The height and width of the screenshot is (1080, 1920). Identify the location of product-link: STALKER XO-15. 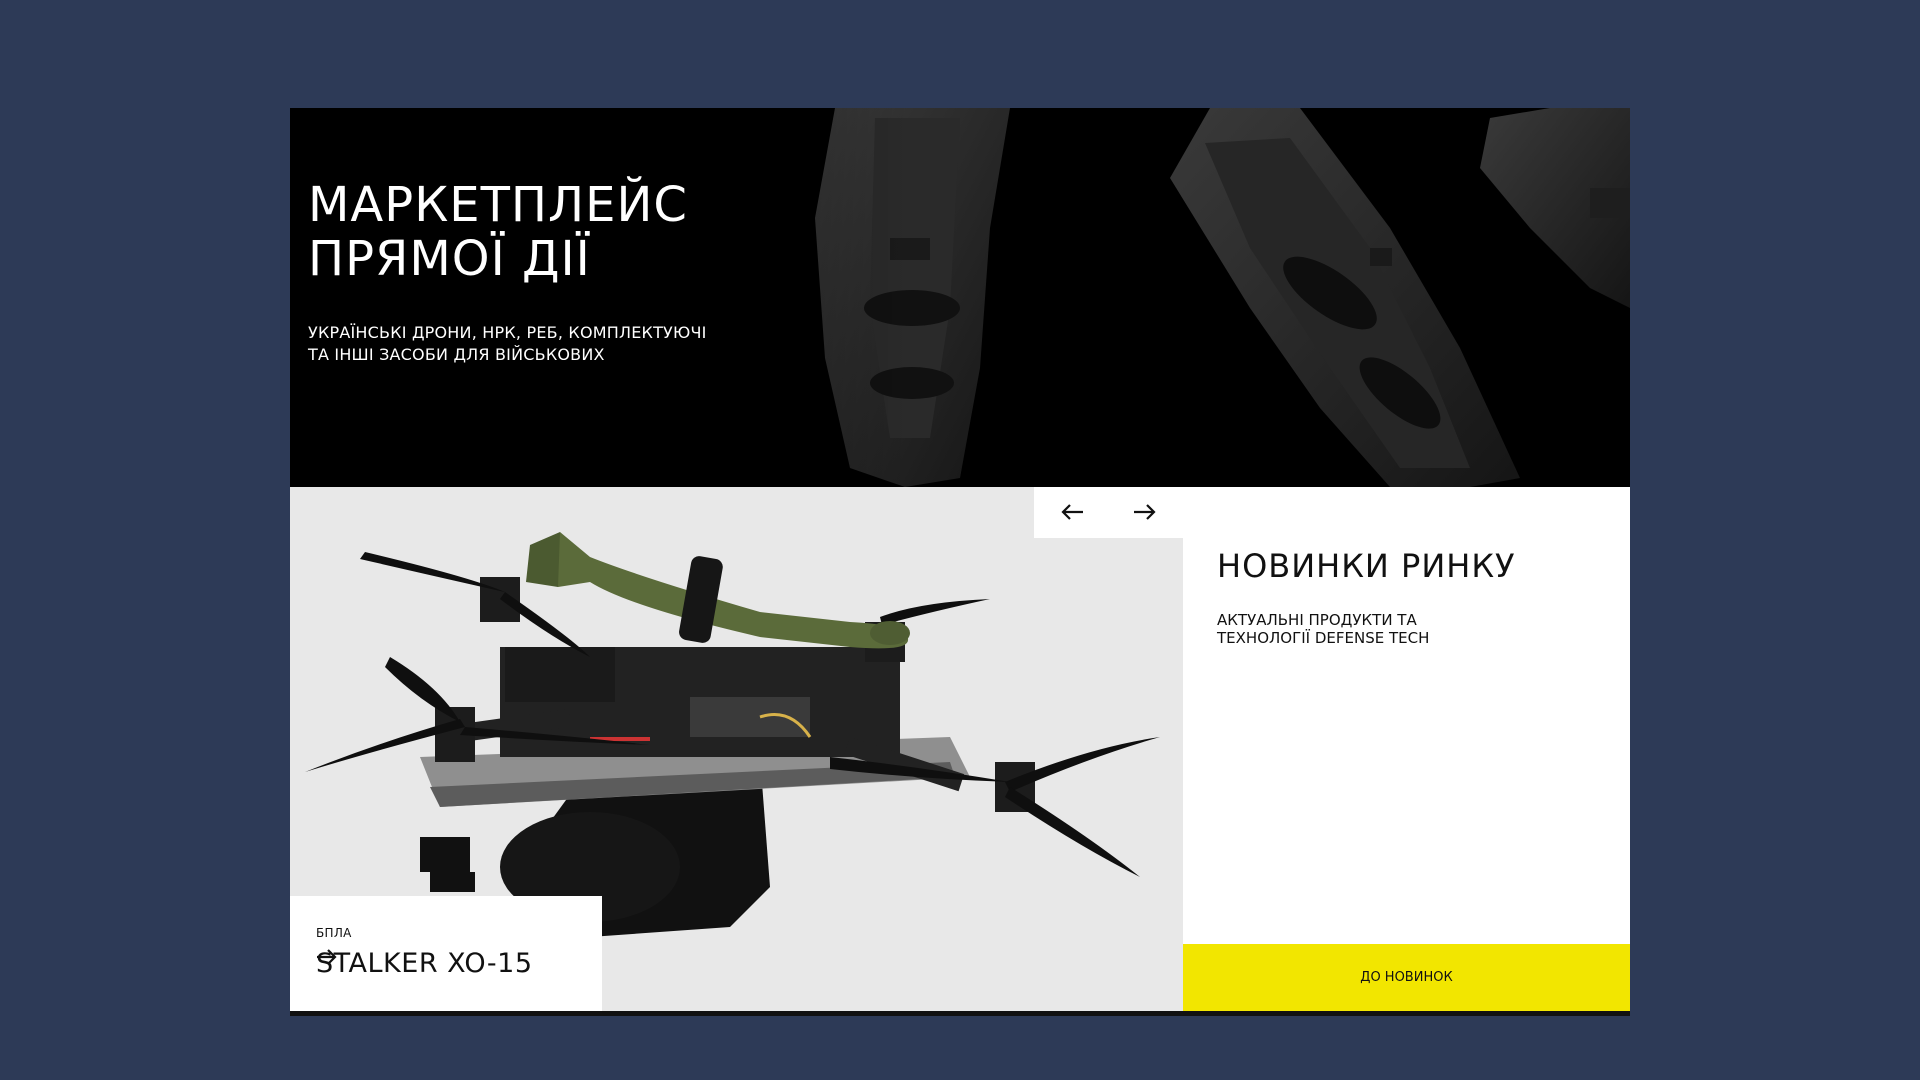
(424, 963).